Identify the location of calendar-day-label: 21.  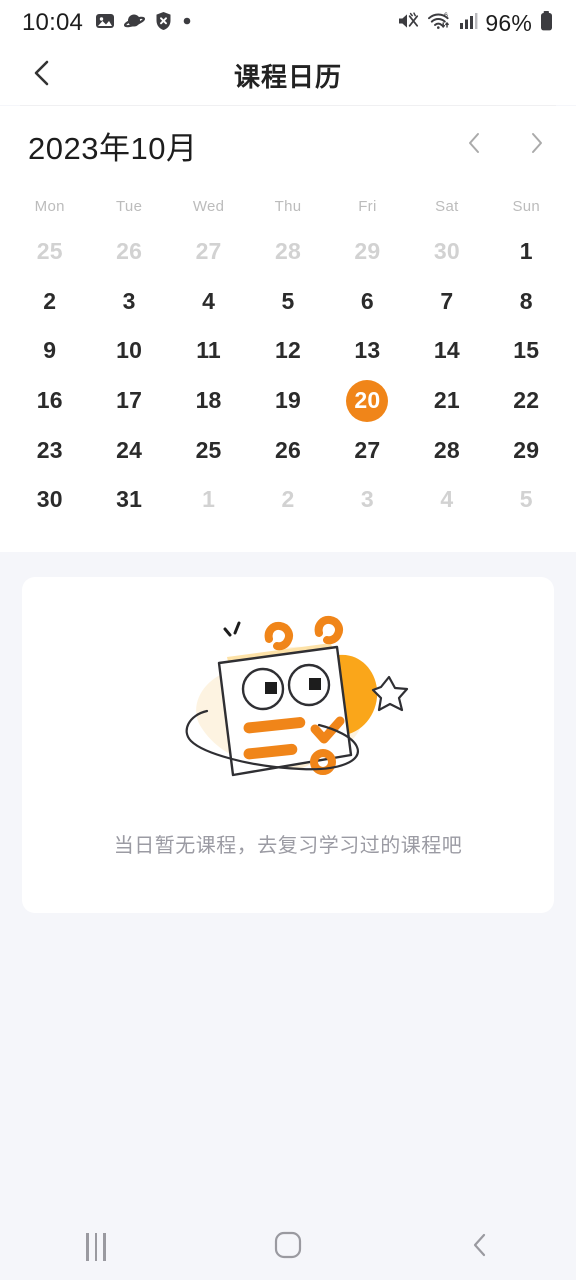
(446, 400).